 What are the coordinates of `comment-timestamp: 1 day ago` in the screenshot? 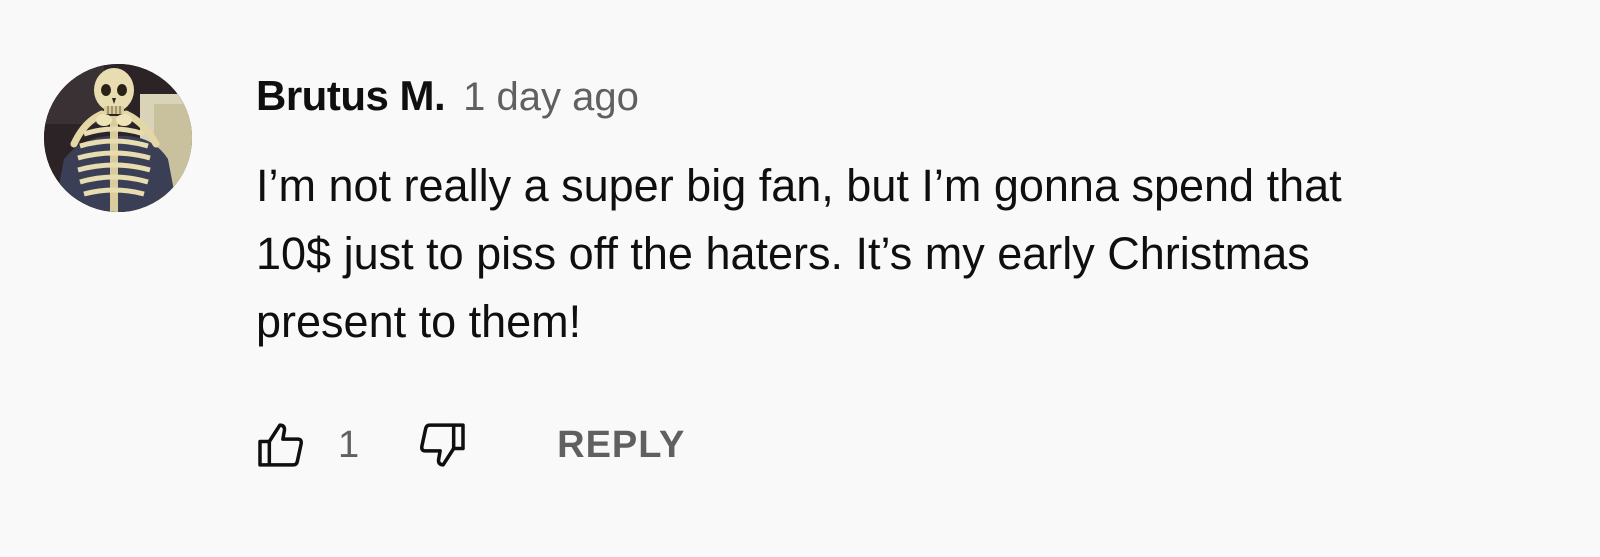 It's located at (551, 97).